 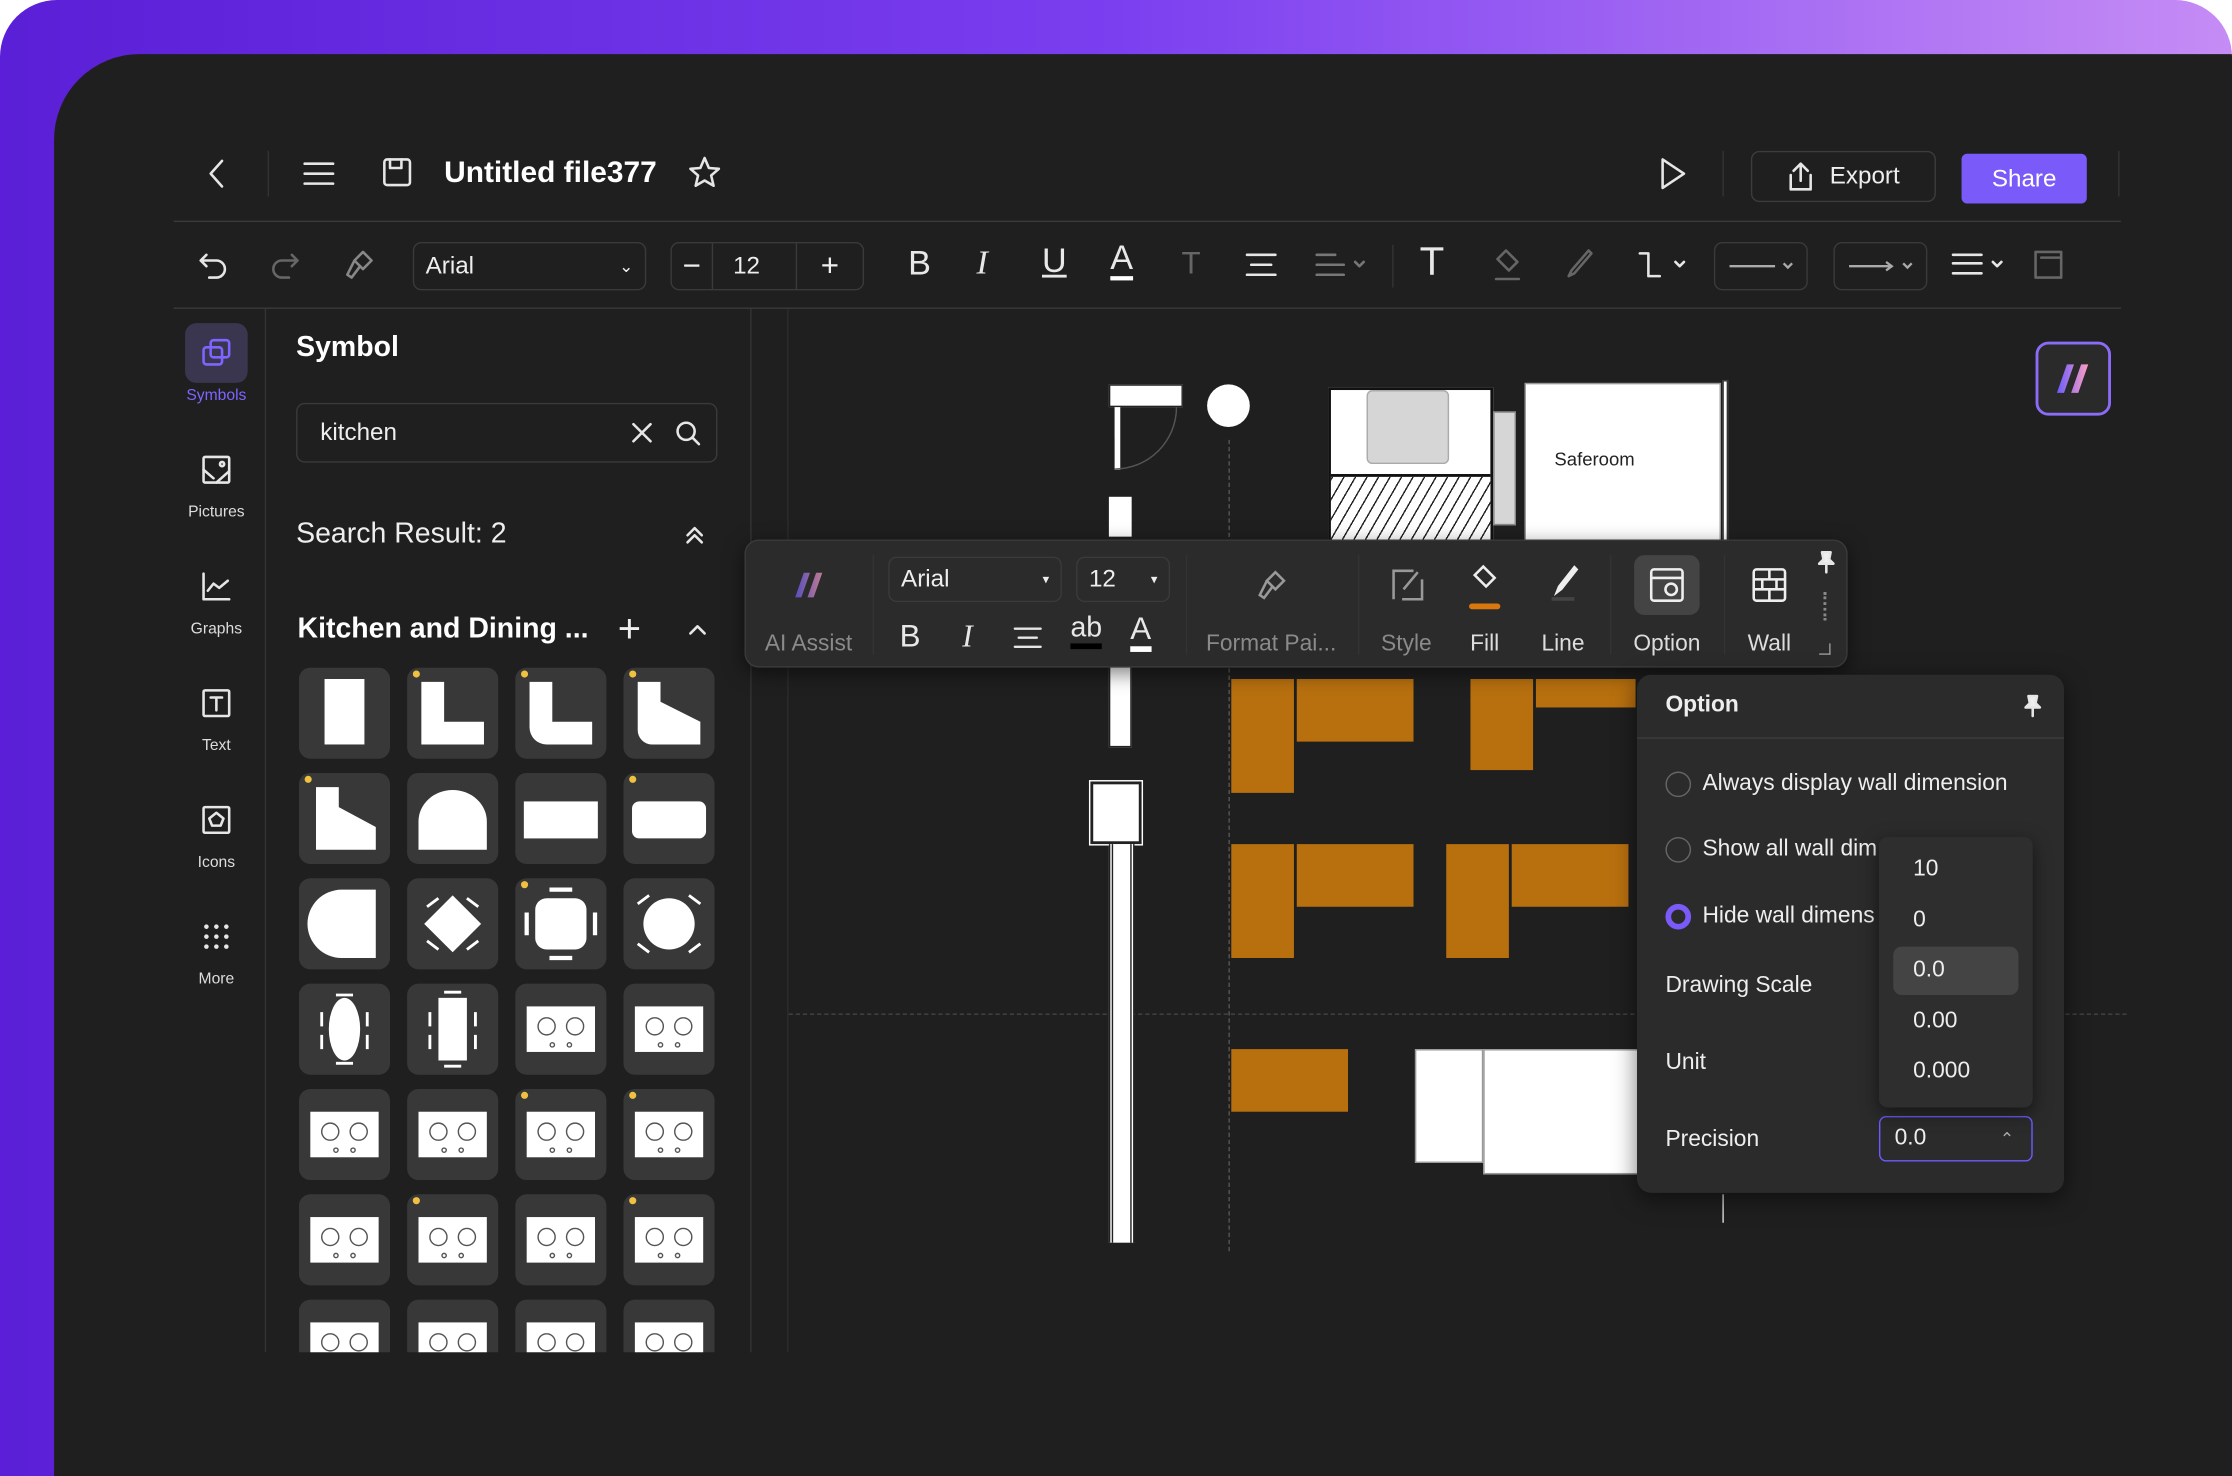 What do you see at coordinates (1123, 579) in the screenshot?
I see `float-size-select: 12 ▾` at bounding box center [1123, 579].